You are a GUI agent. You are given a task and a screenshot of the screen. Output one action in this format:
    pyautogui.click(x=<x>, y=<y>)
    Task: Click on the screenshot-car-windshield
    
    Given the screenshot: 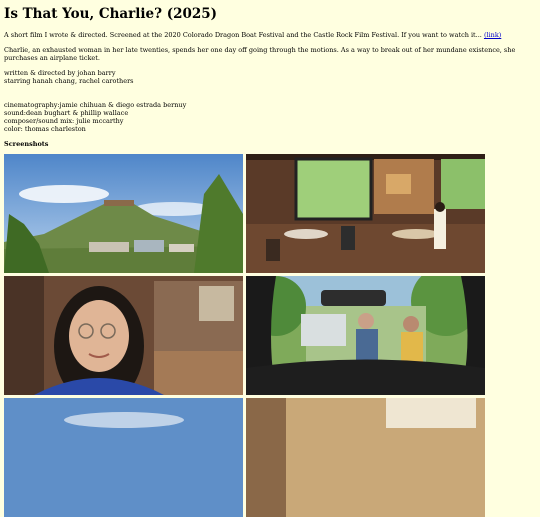 What is the action you would take?
    pyautogui.click(x=365, y=335)
    